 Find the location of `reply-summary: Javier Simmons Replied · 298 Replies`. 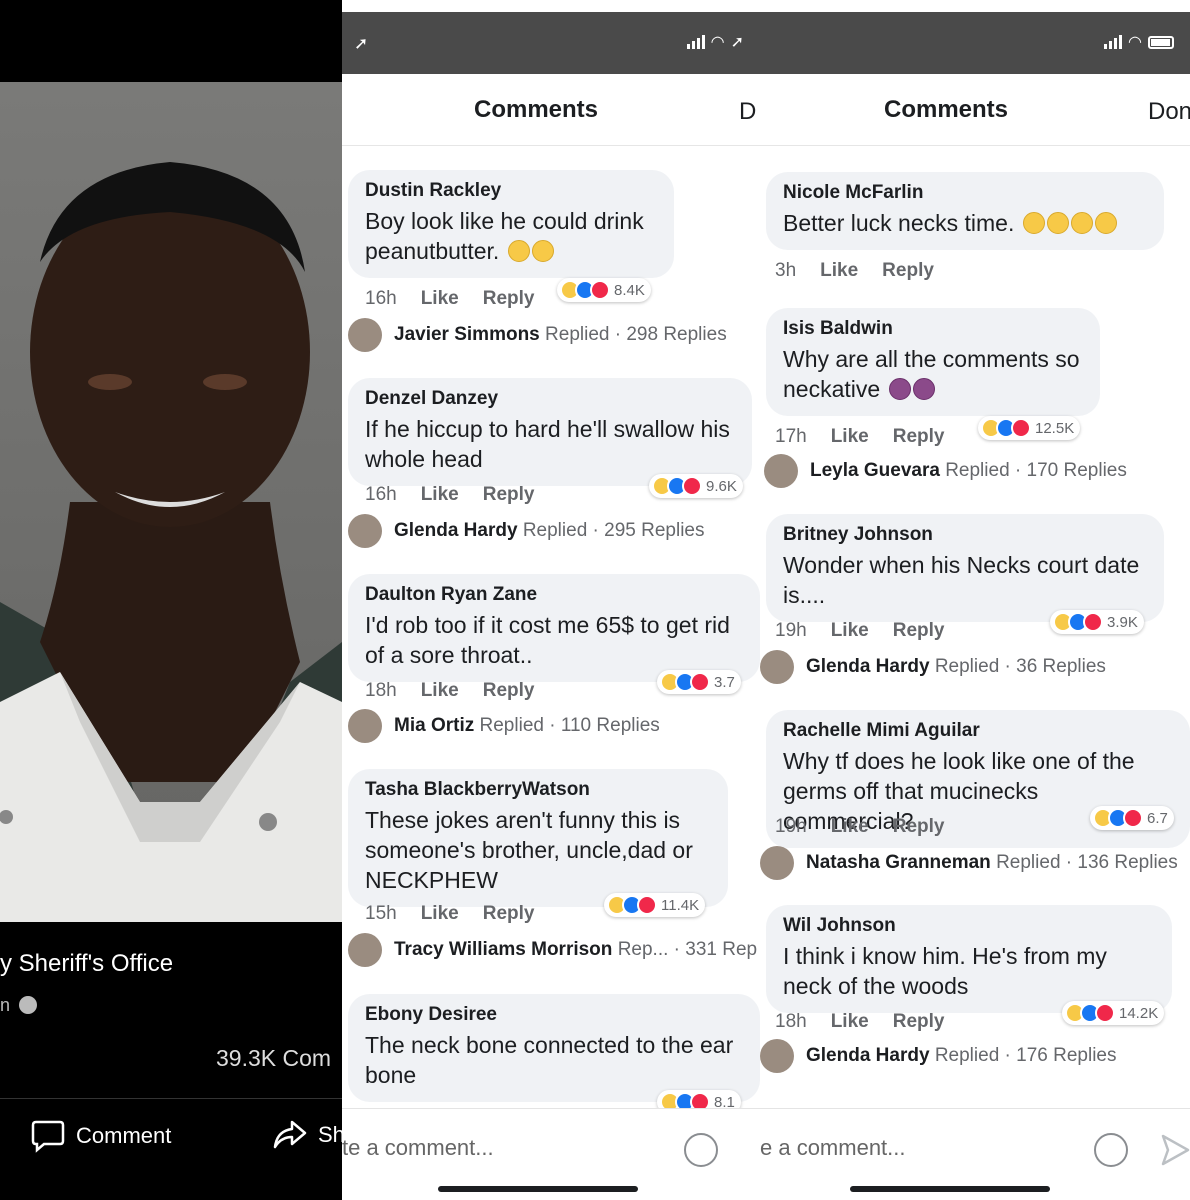

reply-summary: Javier Simmons Replied · 298 Replies is located at coordinates (537, 335).